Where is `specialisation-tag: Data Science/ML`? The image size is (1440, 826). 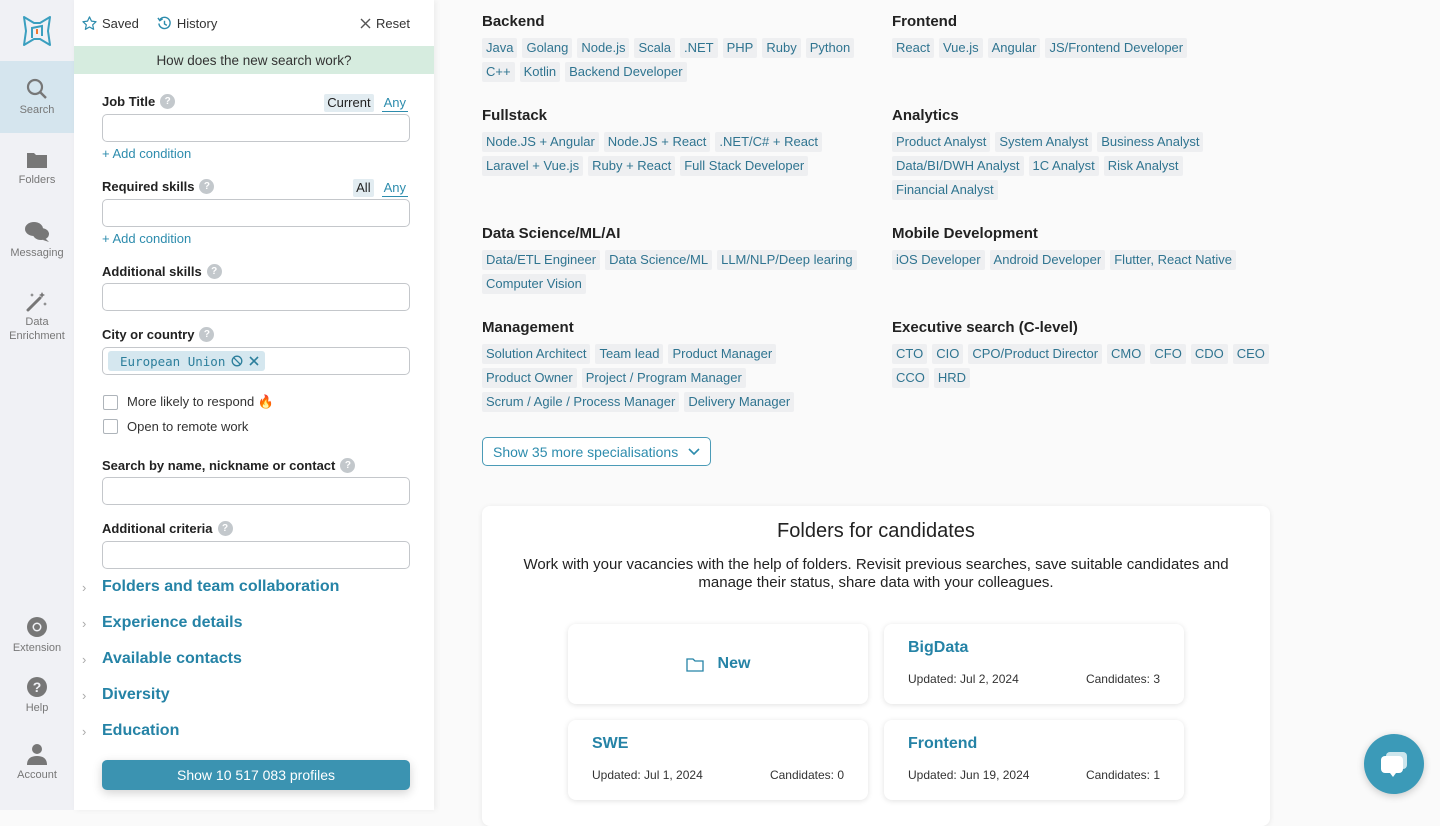 specialisation-tag: Data Science/ML is located at coordinates (659, 260).